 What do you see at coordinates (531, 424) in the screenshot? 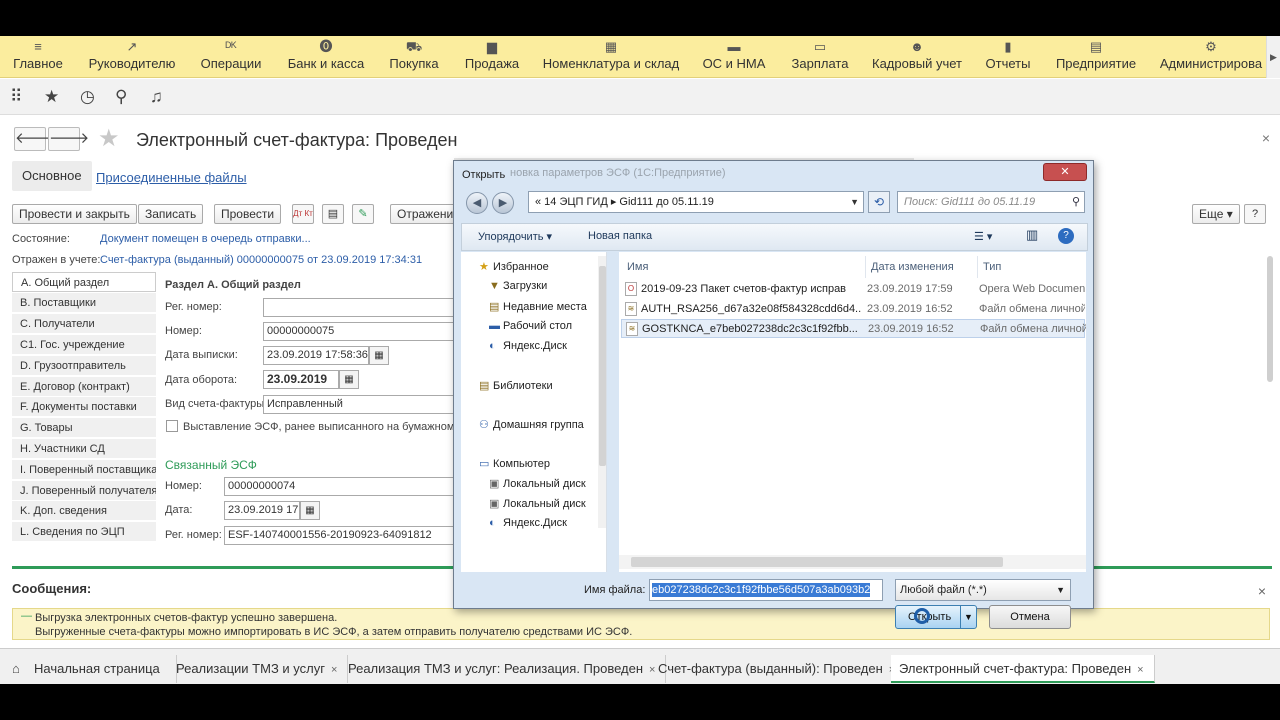
I see `nav-item: ⚇ Домашняя группа` at bounding box center [531, 424].